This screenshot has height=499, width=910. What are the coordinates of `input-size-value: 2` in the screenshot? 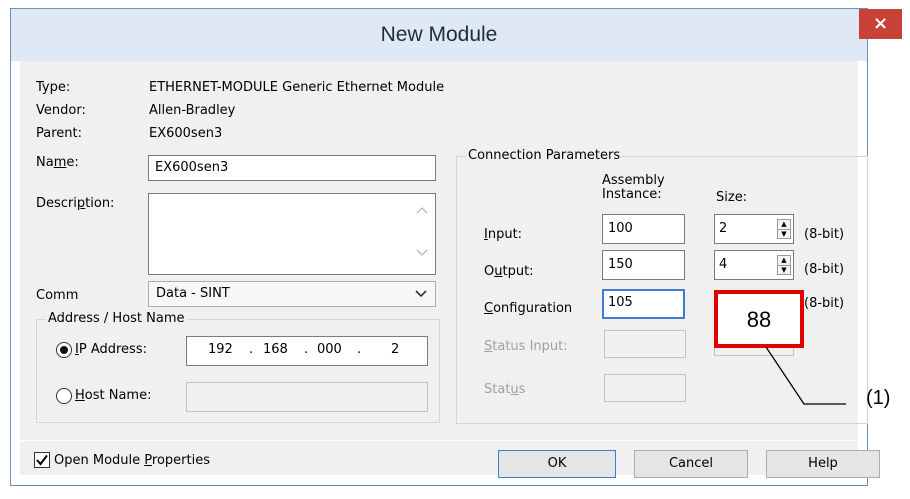 It's located at (723, 228).